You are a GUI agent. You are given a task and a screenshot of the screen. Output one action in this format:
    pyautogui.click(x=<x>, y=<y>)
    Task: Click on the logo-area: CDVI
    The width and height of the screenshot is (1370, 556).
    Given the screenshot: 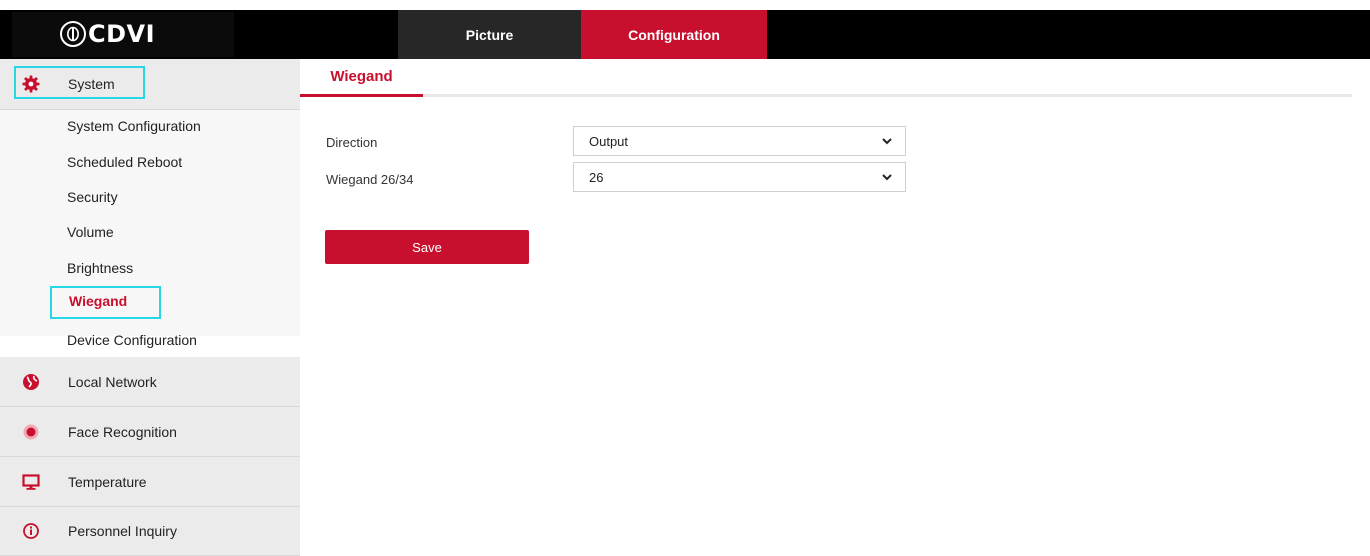 What is the action you would take?
    pyautogui.click(x=150, y=34)
    